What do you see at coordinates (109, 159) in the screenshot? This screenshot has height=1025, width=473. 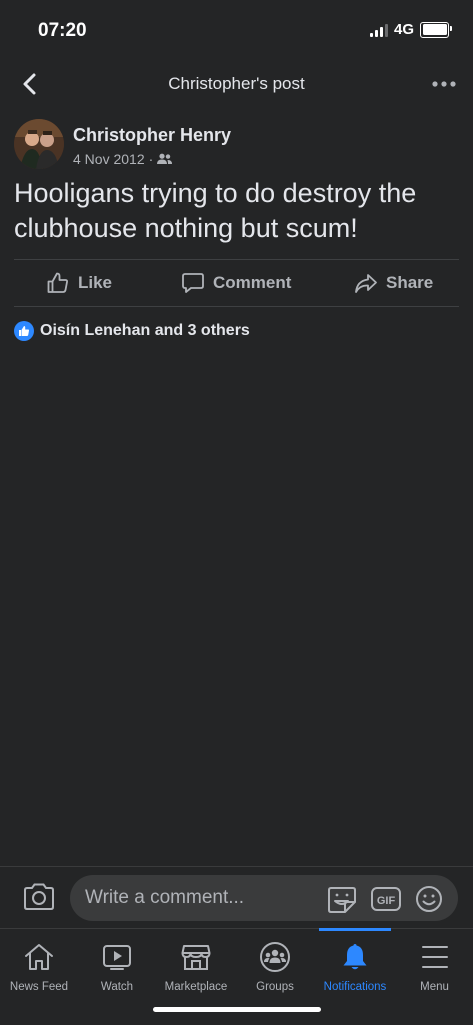 I see `post-date: 4 Nov 2012` at bounding box center [109, 159].